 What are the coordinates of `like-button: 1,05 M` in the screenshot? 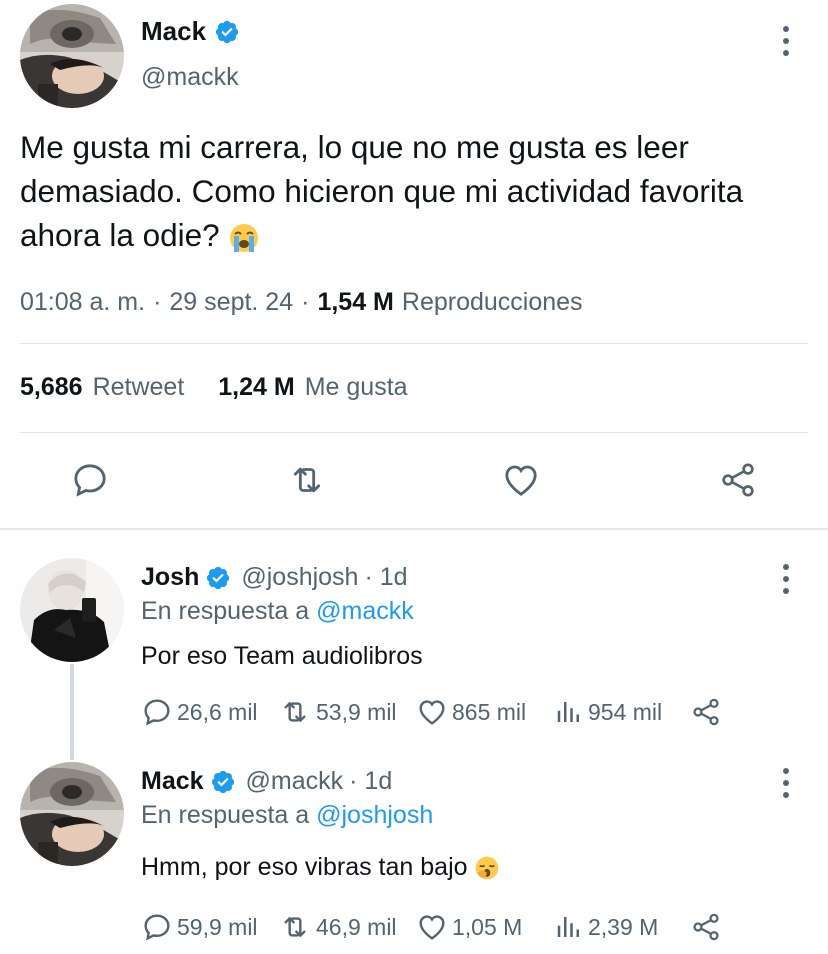 It's located at (469, 927).